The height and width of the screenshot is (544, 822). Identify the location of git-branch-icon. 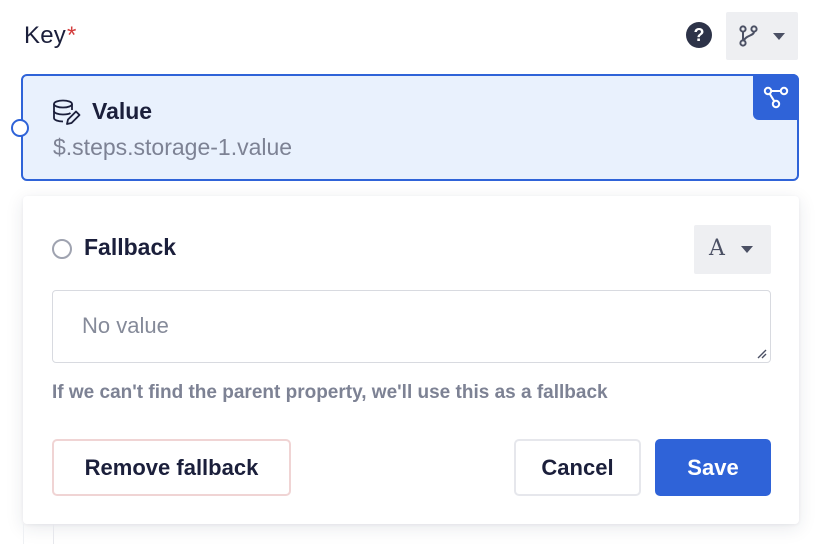
(748, 36).